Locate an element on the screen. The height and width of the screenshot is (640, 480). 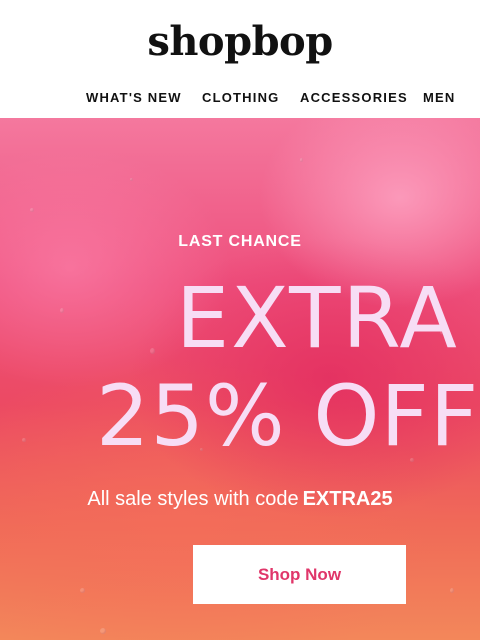
promo-subline: All sale styles with code EXTRA25 is located at coordinates (240, 499).